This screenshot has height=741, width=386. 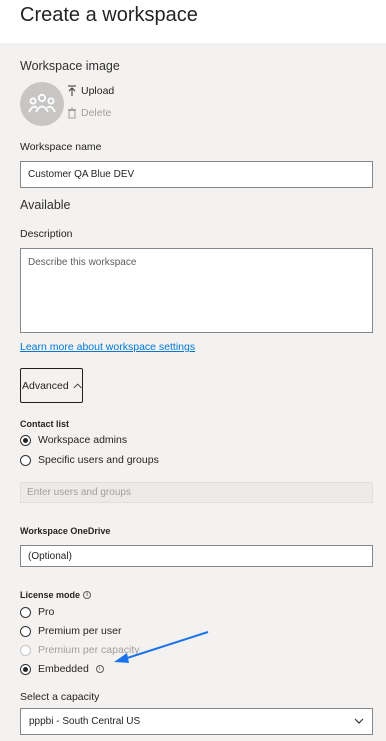 What do you see at coordinates (196, 290) in the screenshot?
I see `description-textarea: Describe this workspace` at bounding box center [196, 290].